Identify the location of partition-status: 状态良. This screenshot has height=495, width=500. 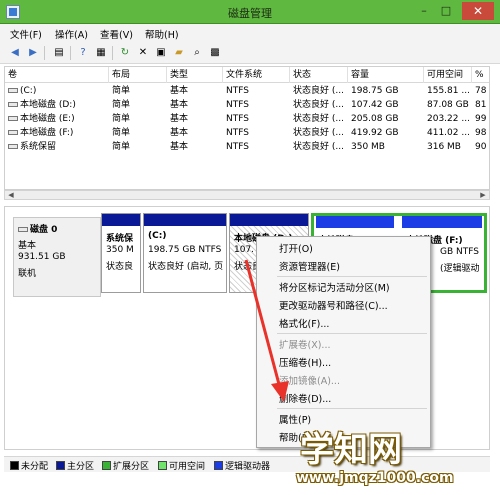
(120, 267).